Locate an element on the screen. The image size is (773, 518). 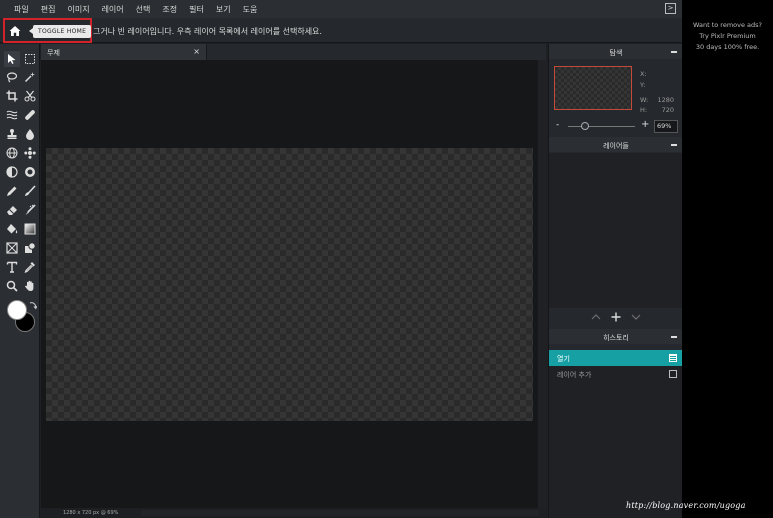
layer-actions is located at coordinates (616, 318).